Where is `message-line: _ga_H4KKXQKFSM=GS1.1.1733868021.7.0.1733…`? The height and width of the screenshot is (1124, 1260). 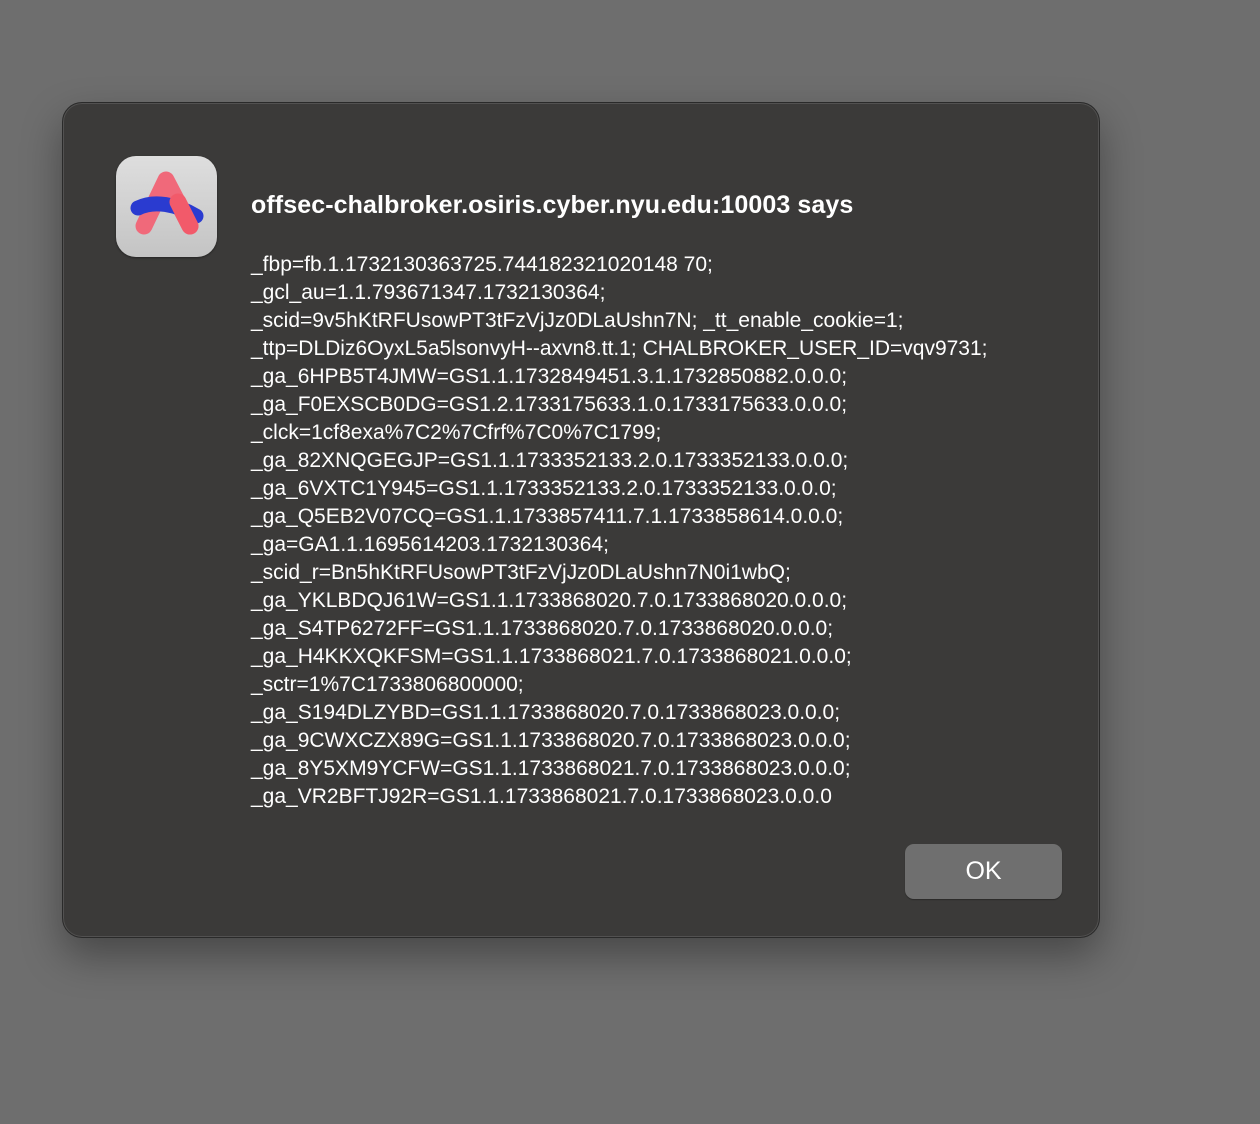
message-line: _ga_H4KKXQKFSM=GS1.1.1733868021.7.0.1733… is located at coordinates (551, 656).